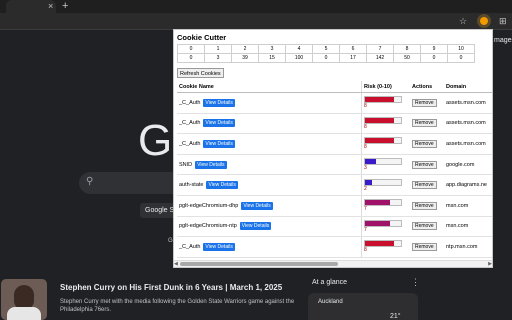 This screenshot has height=320, width=512. What do you see at coordinates (256, 21) in the screenshot?
I see `browser-toolbar: ☆ ⊞` at bounding box center [256, 21].